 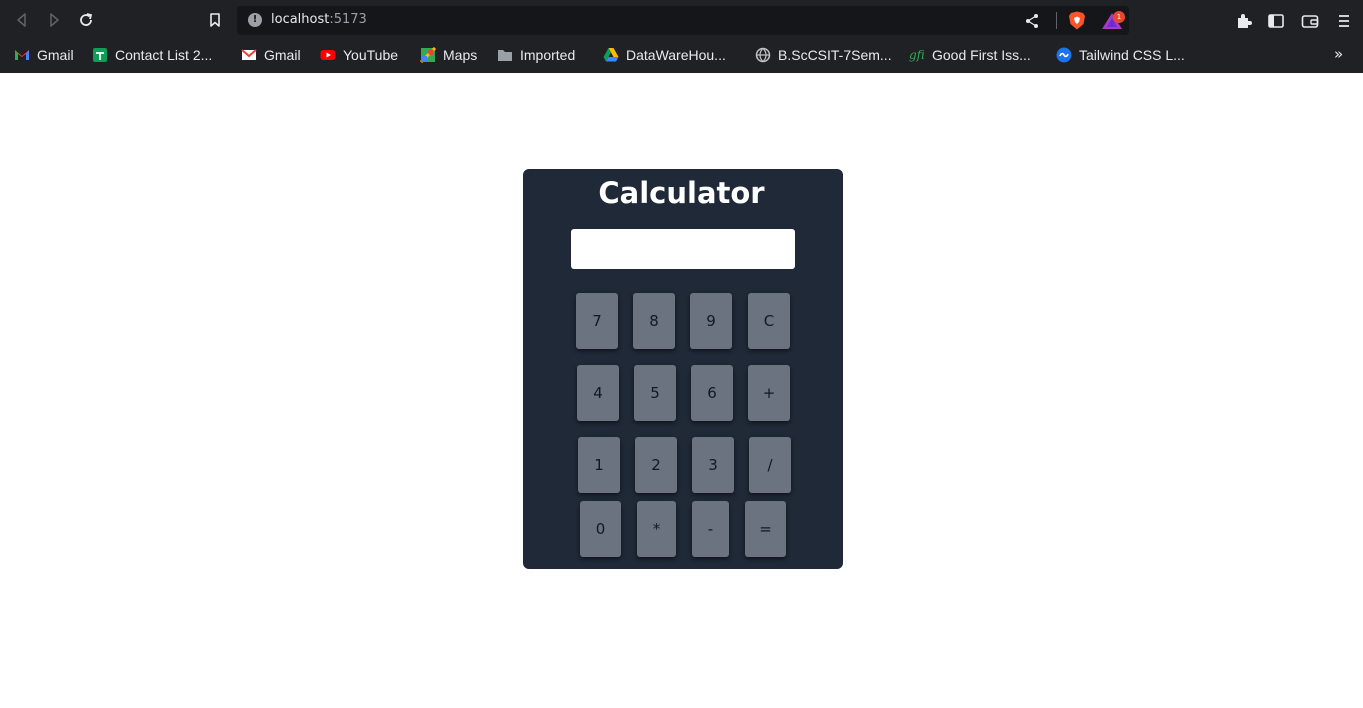 What do you see at coordinates (597, 321) in the screenshot?
I see `key-7: 7` at bounding box center [597, 321].